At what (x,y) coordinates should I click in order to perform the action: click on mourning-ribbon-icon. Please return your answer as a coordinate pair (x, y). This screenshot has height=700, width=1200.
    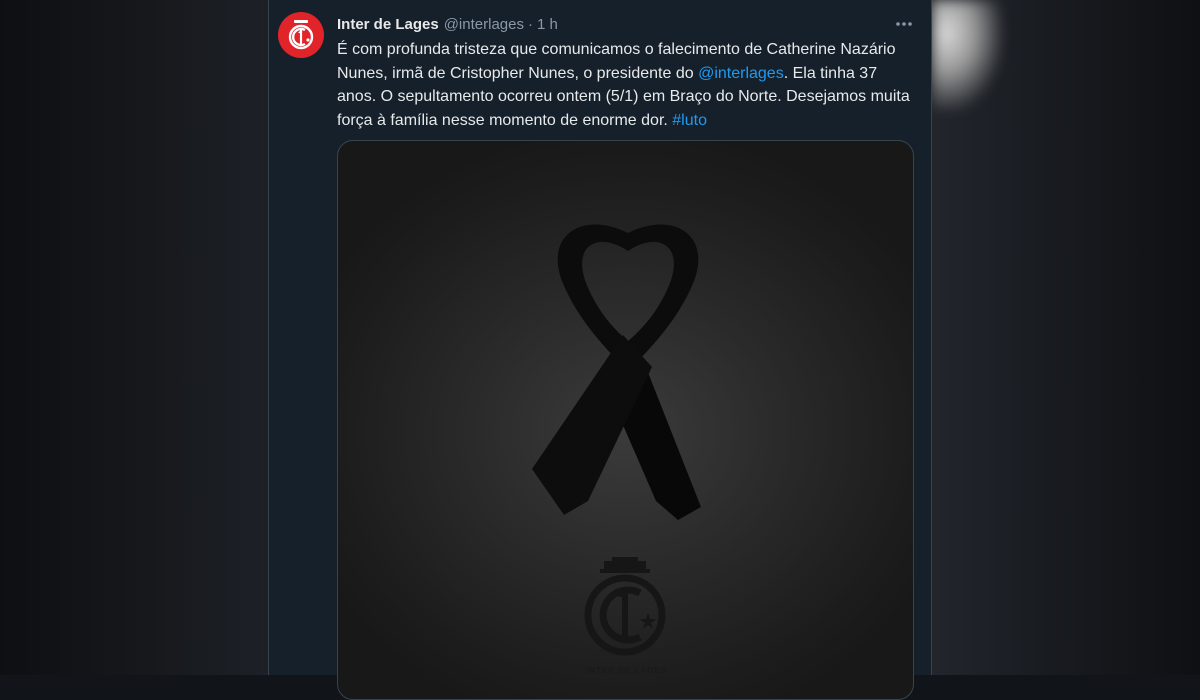
    Looking at the image, I should click on (616, 372).